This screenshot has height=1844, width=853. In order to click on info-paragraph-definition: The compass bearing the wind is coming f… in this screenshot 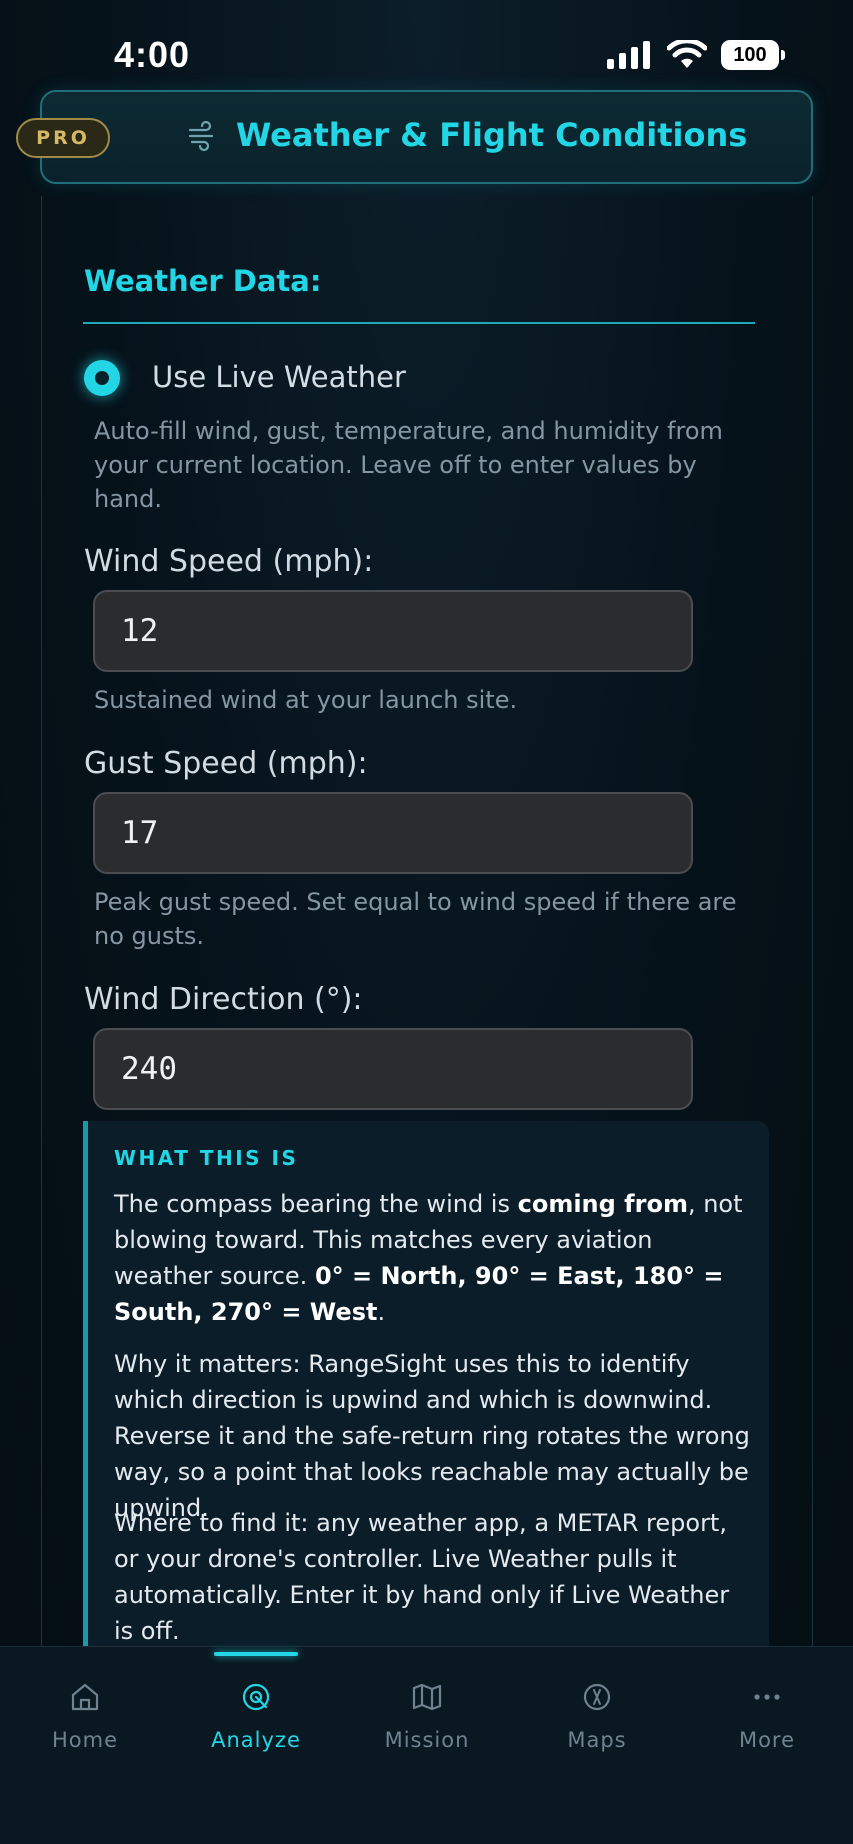, I will do `click(434, 1258)`.